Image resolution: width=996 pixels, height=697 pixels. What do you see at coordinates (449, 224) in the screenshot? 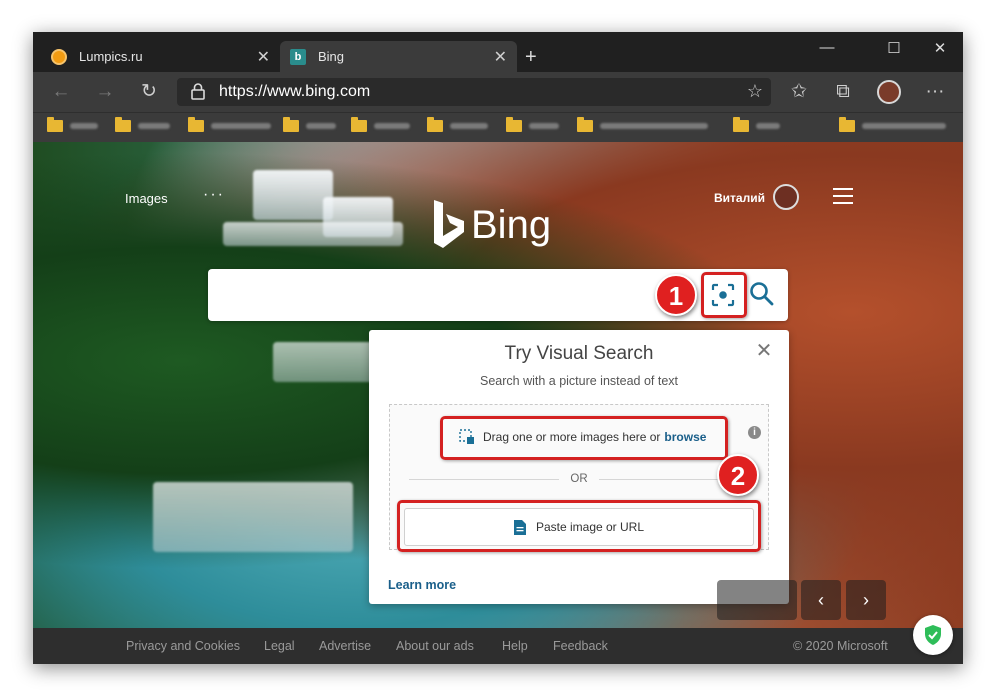
I see `bing-b-icon` at bounding box center [449, 224].